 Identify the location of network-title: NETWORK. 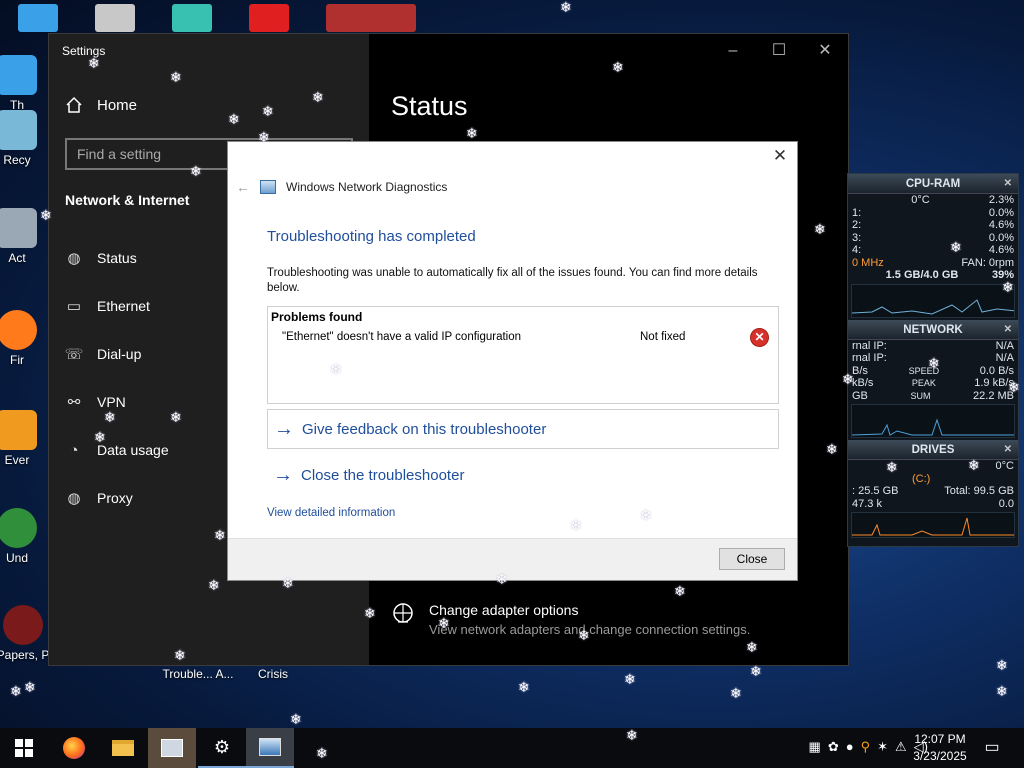
(933, 329).